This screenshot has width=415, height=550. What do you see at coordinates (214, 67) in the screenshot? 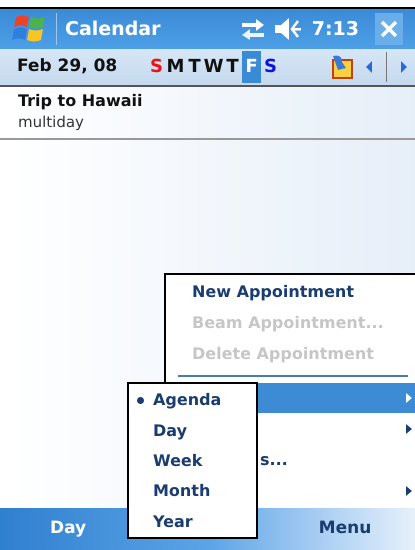
I see `weekday-letter: W` at bounding box center [214, 67].